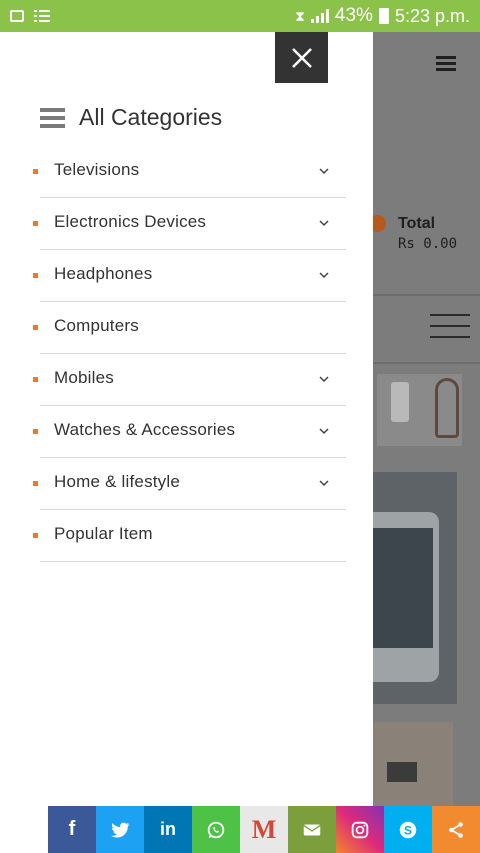 The image size is (480, 853). What do you see at coordinates (145, 429) in the screenshot?
I see `category-label: Watches & Accessories` at bounding box center [145, 429].